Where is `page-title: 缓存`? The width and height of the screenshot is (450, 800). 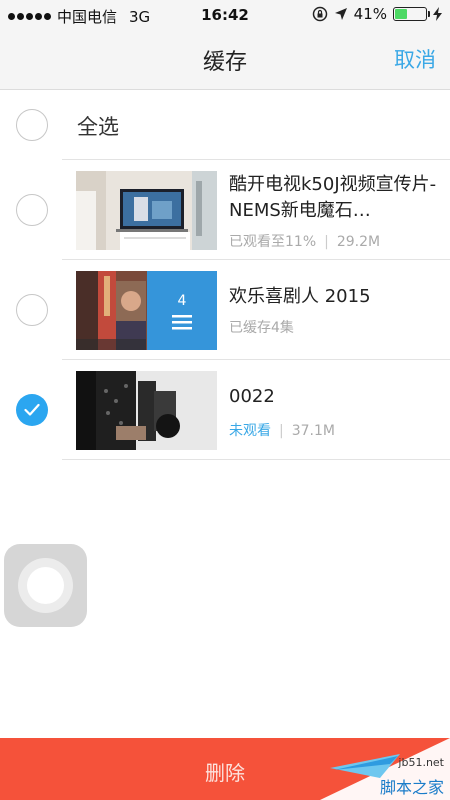
page-title: 缓存 is located at coordinates (224, 62).